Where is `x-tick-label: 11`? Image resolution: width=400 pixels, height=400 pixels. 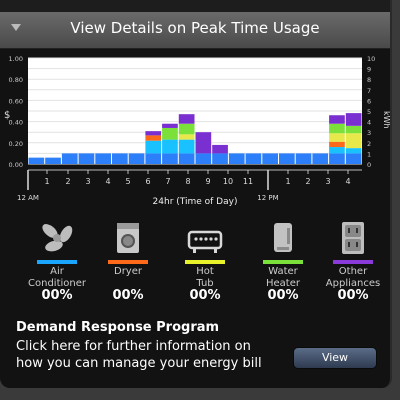 x-tick-label: 11 is located at coordinates (248, 181).